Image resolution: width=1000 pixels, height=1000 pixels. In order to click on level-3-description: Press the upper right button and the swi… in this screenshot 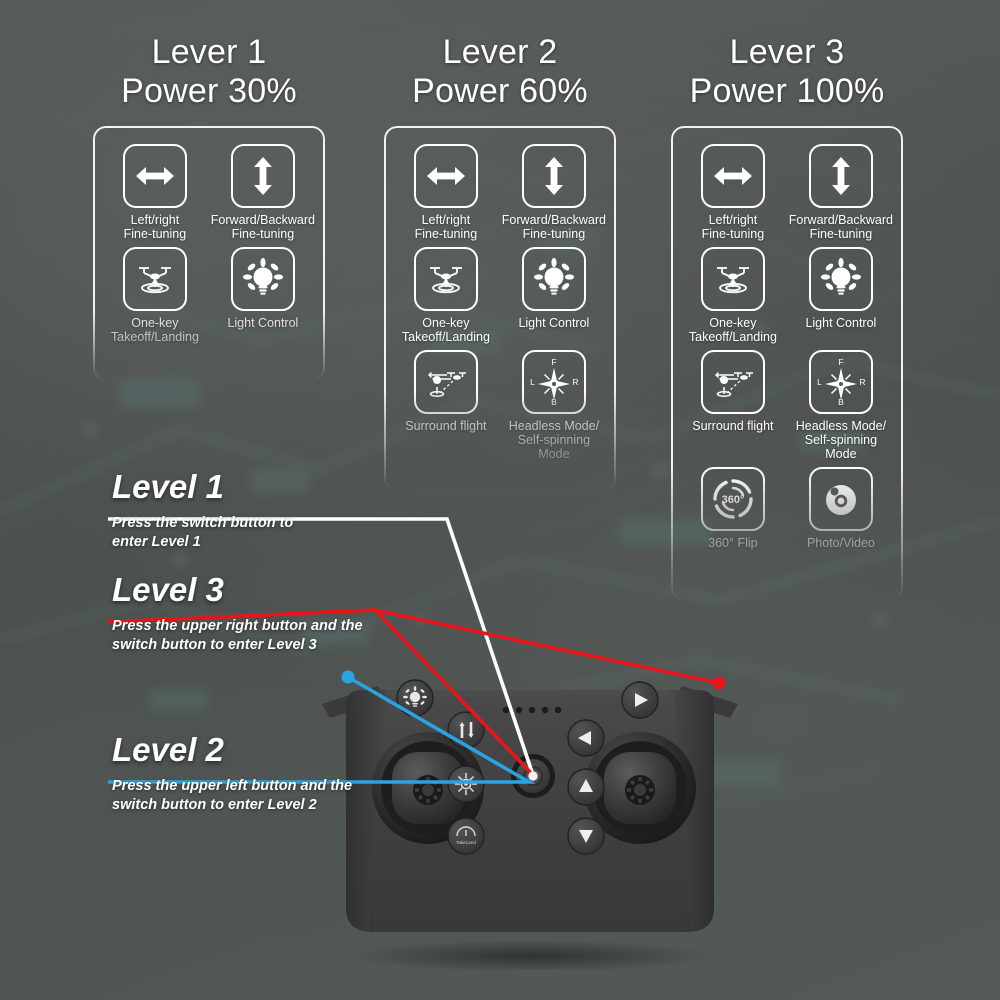, I will do `click(237, 635)`.